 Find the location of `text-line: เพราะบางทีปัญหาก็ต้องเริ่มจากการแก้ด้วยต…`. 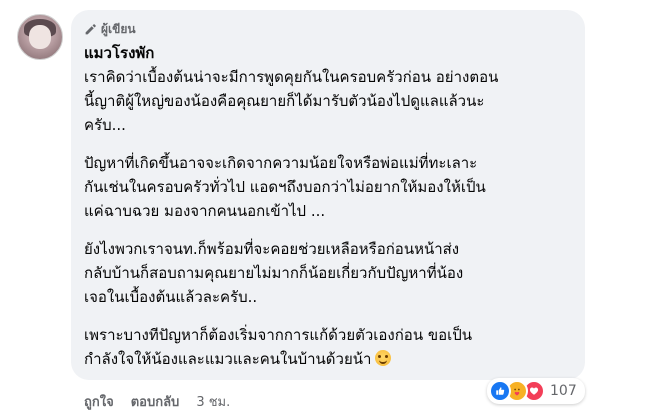

text-line: เพราะบางทีปัญหาก็ต้องเริ่มจากการแก้ด้วยต… is located at coordinates (278, 335).